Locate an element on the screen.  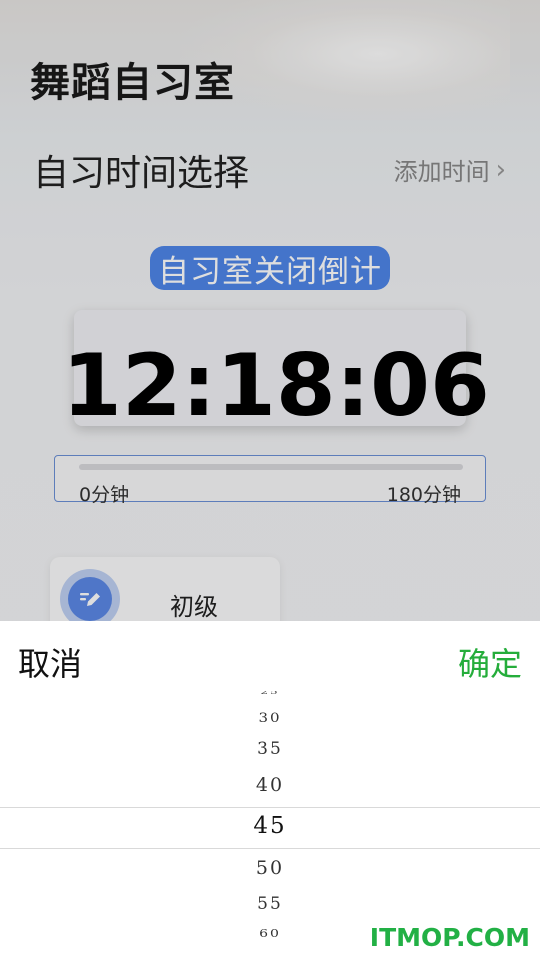
cancel-button: 取消 is located at coordinates (50, 662).